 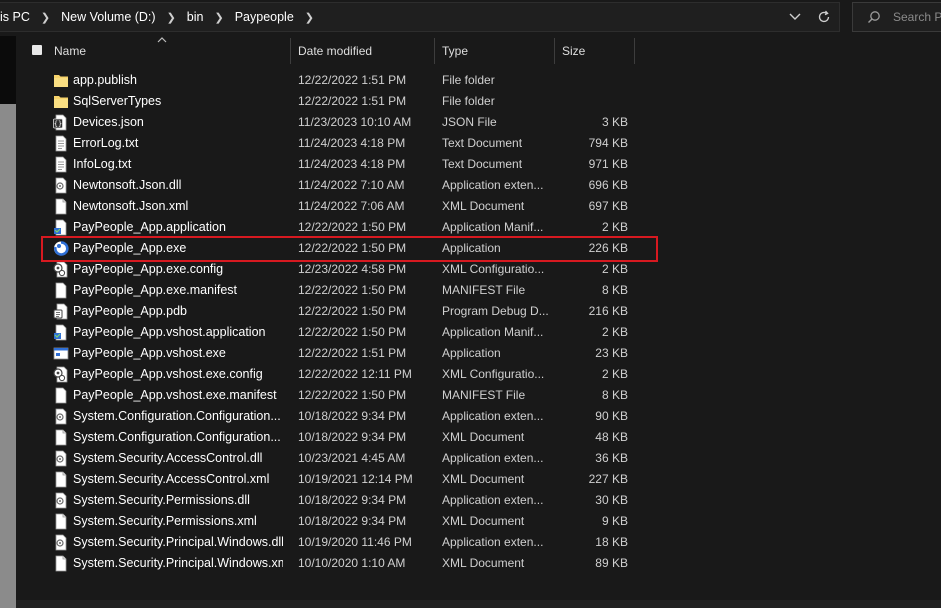 I want to click on horizontal-scroll-track, so click(x=478, y=604).